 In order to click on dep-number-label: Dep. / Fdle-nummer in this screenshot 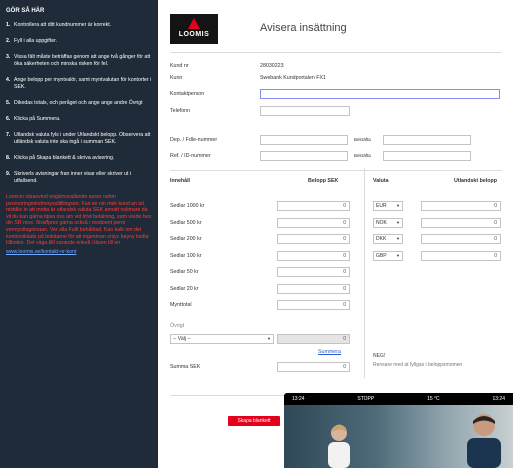, I will do `click(194, 140)`.